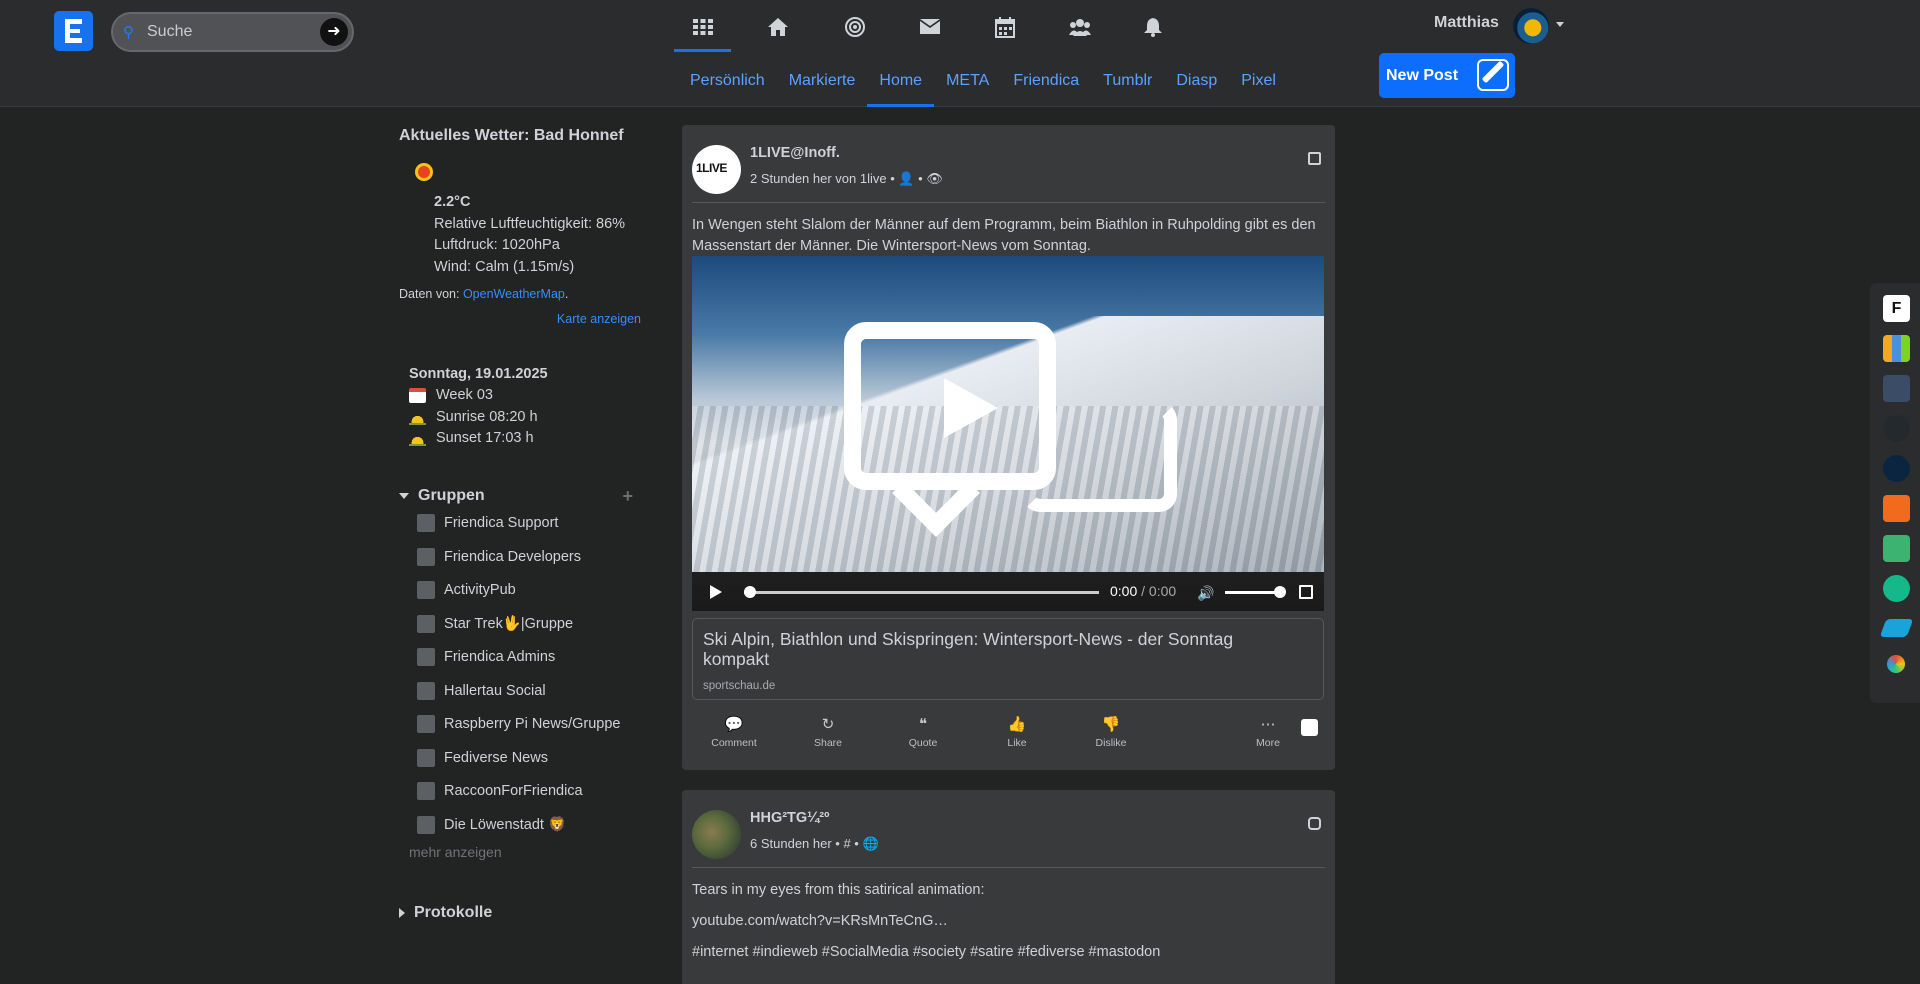 This screenshot has width=1920, height=984. What do you see at coordinates (505, 825) in the screenshot?
I see `group-label: Die Löwenstadt 🦁` at bounding box center [505, 825].